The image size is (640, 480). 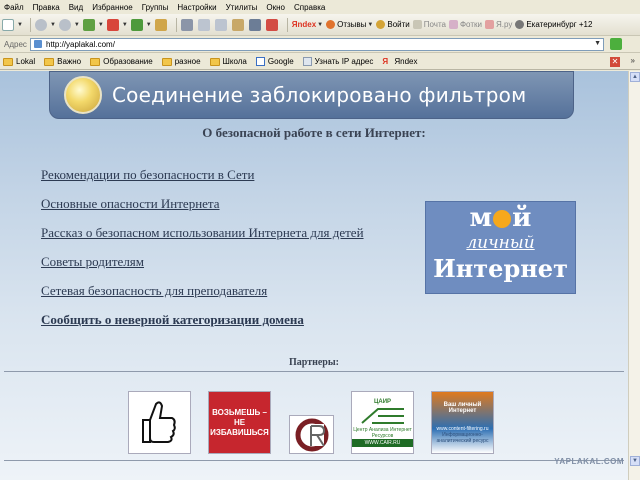 What do you see at coordinates (181, 61) in the screenshot?
I see `link-misc: разное` at bounding box center [181, 61].